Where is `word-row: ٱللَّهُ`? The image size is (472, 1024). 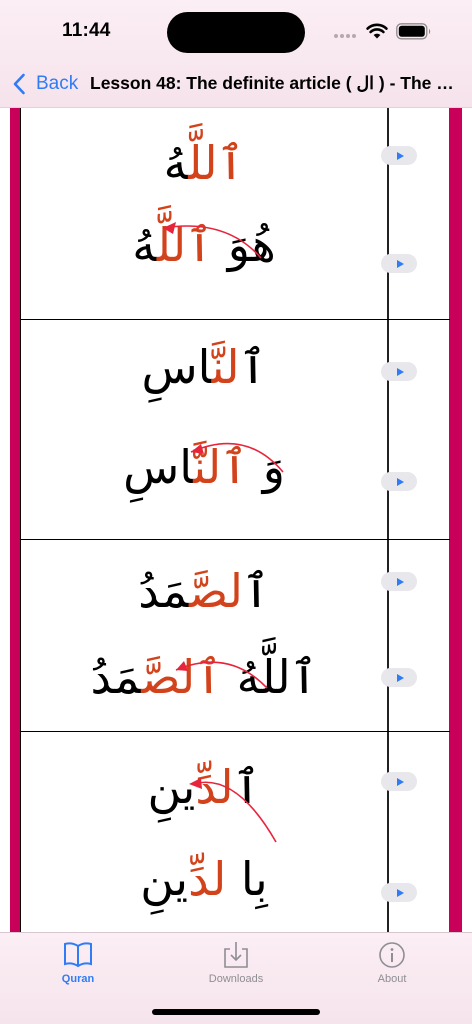
word-row: ٱللَّهُ is located at coordinates (204, 166).